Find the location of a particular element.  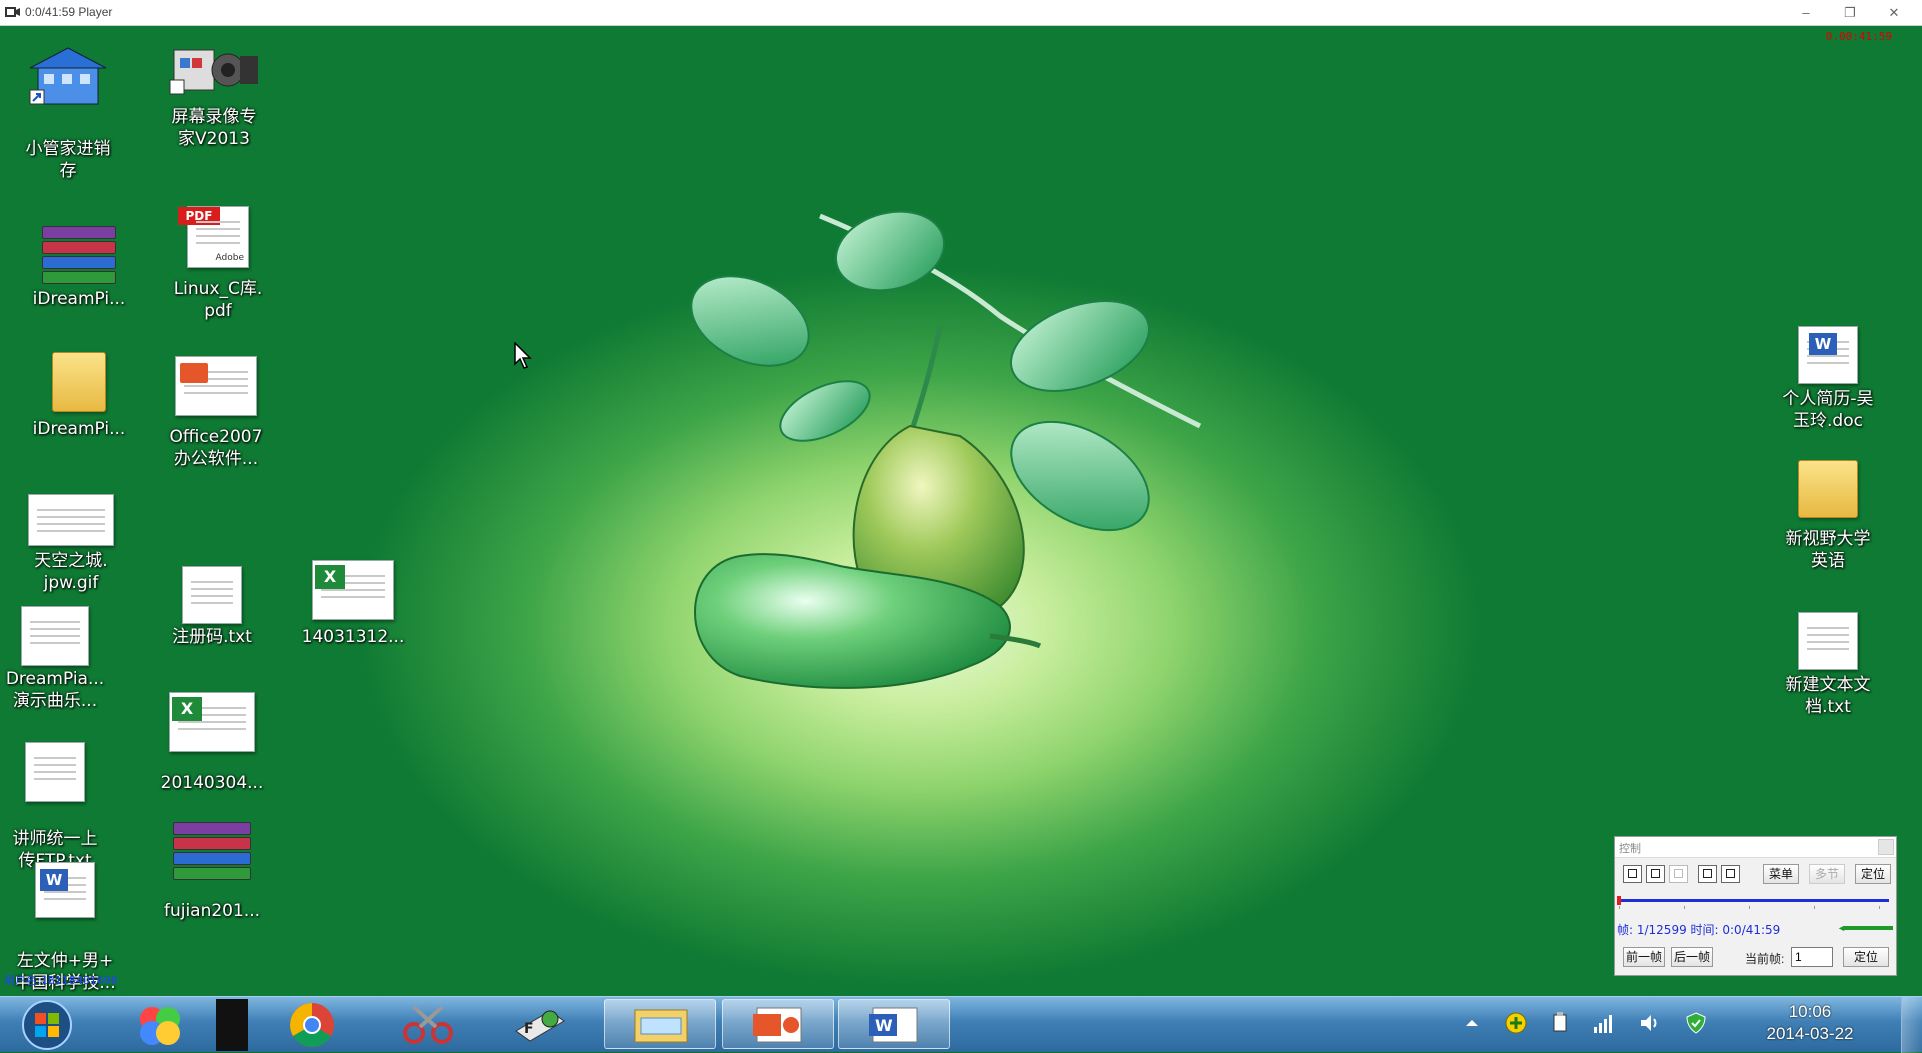

file-explorer-icon is located at coordinates (661, 1026).